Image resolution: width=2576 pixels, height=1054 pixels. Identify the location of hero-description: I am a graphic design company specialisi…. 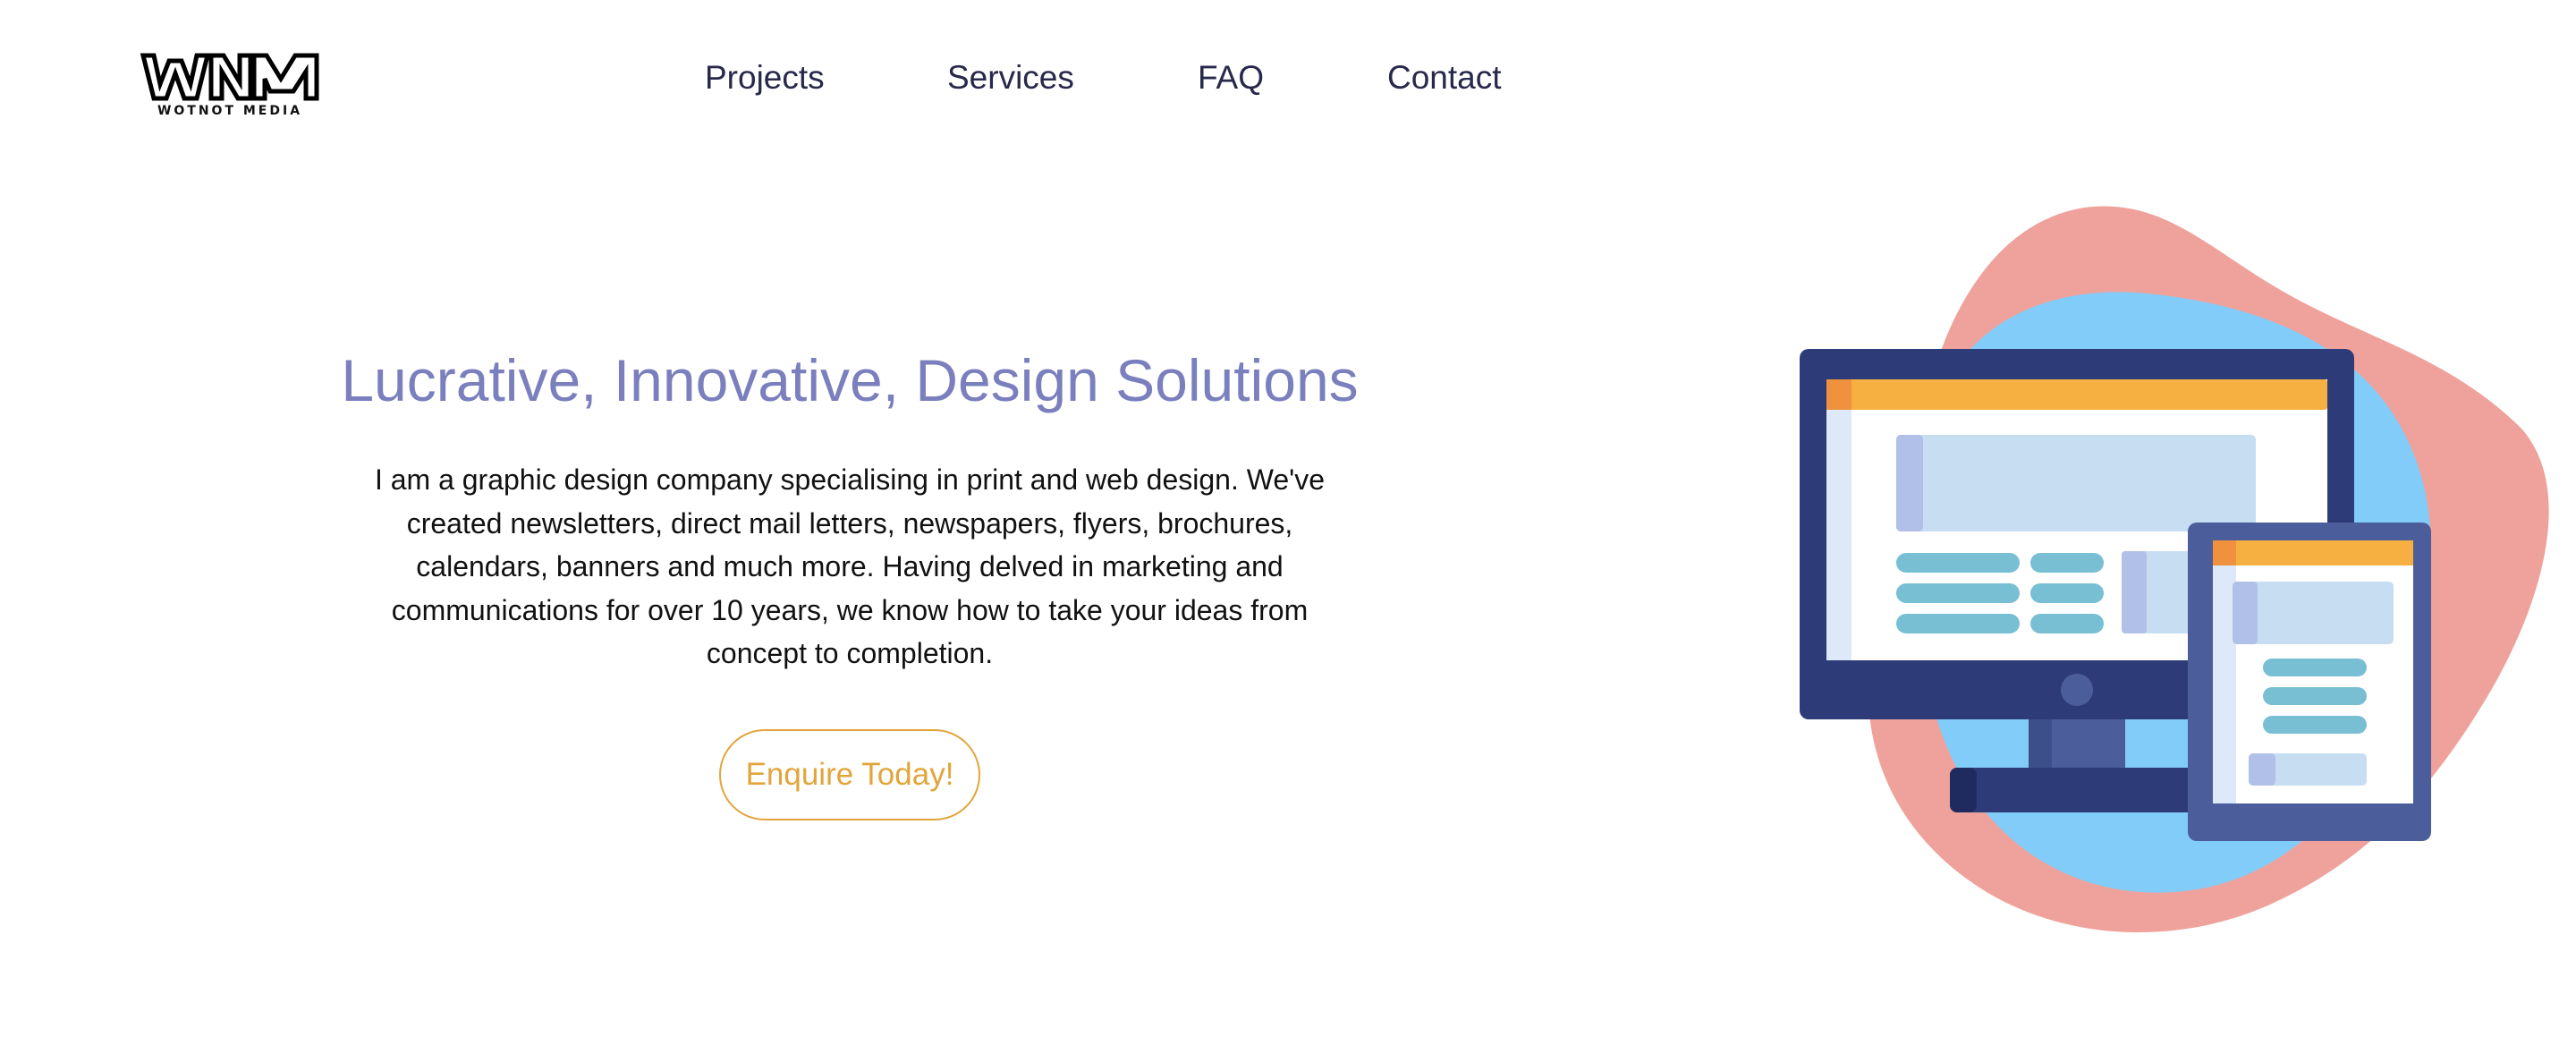
(850, 566).